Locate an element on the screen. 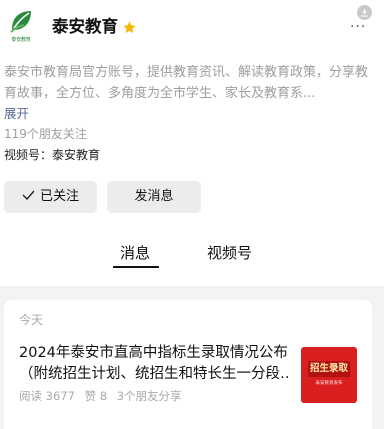  channel-link: 视频号：泰安教育 is located at coordinates (52, 155).